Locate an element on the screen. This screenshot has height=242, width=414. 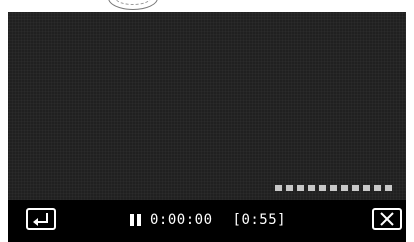
remaining-time: [0:55] is located at coordinates (259, 220).